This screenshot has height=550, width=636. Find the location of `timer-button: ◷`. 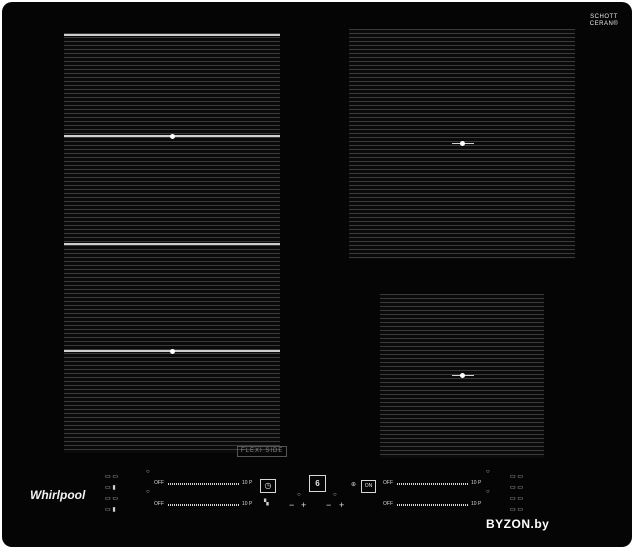

timer-button: ◷ is located at coordinates (268, 486).